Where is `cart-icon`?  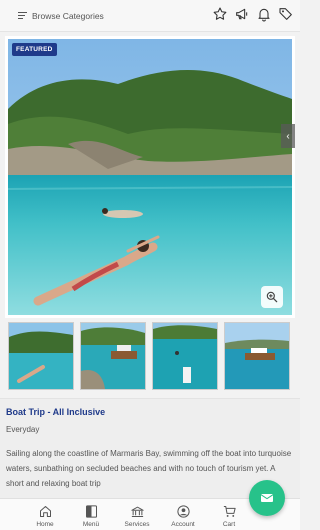 cart-icon is located at coordinates (229, 511).